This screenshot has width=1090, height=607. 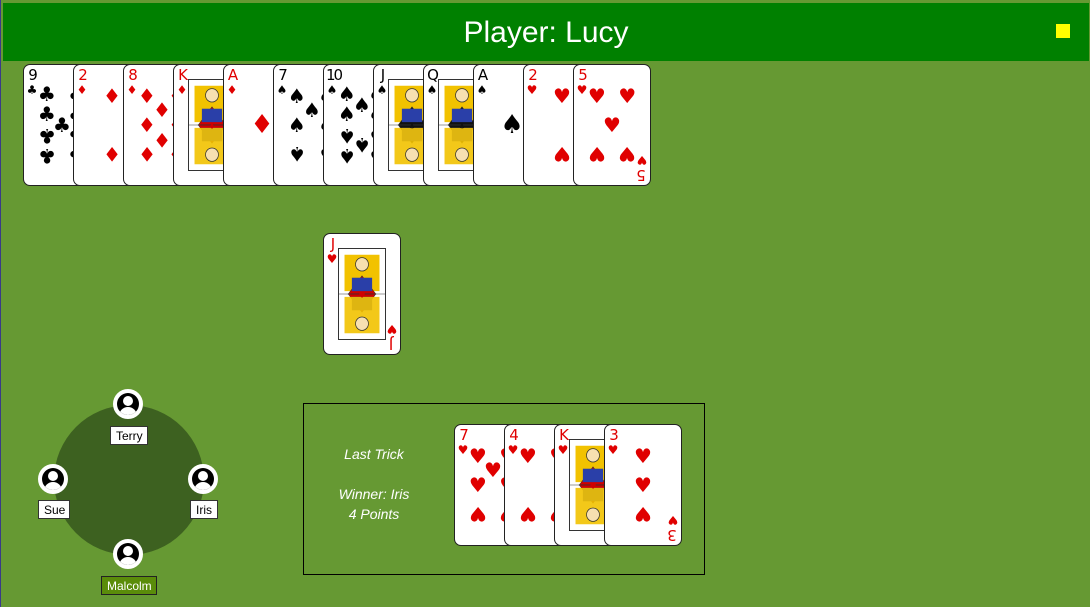 I want to click on last-trick-title: Last Trick, so click(x=374, y=454).